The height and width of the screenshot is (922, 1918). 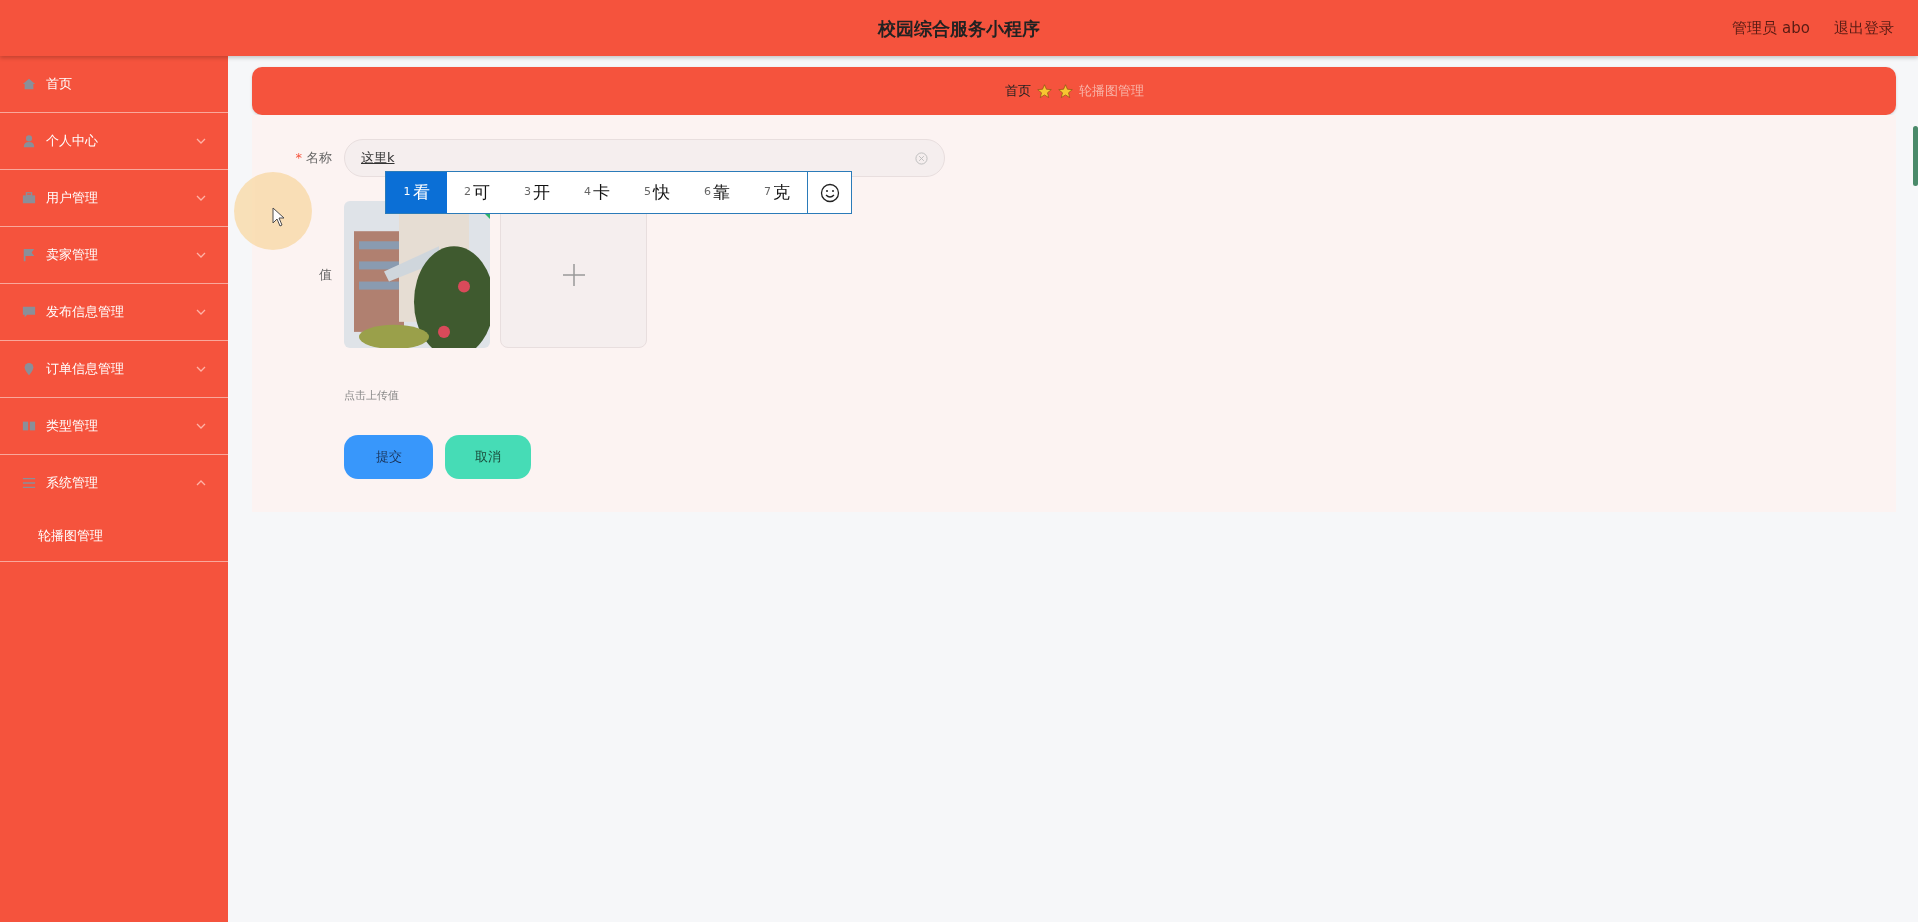 What do you see at coordinates (298, 158) in the screenshot?
I see `required-mark: *` at bounding box center [298, 158].